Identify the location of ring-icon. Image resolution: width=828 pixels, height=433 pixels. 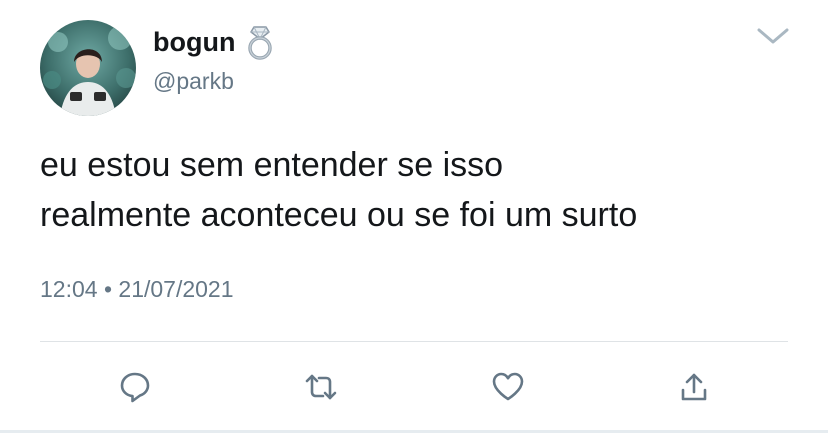
(260, 43).